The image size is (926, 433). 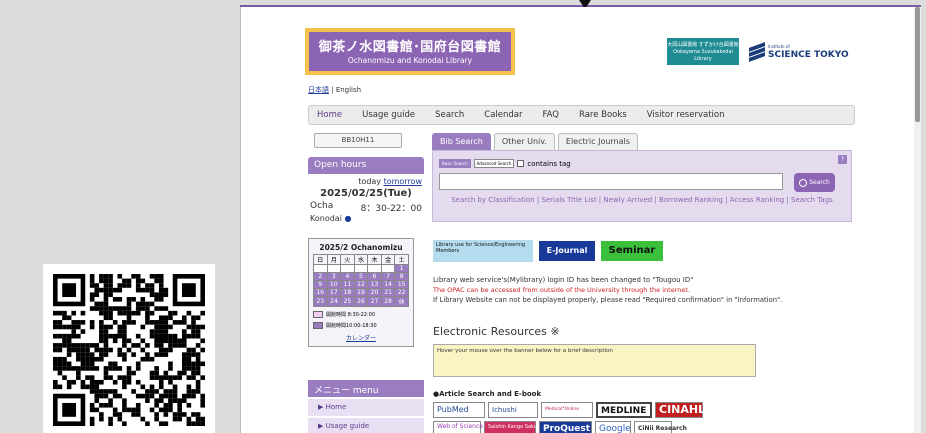 What do you see at coordinates (503, 115) in the screenshot?
I see `nav-calendar: Calendar` at bounding box center [503, 115].